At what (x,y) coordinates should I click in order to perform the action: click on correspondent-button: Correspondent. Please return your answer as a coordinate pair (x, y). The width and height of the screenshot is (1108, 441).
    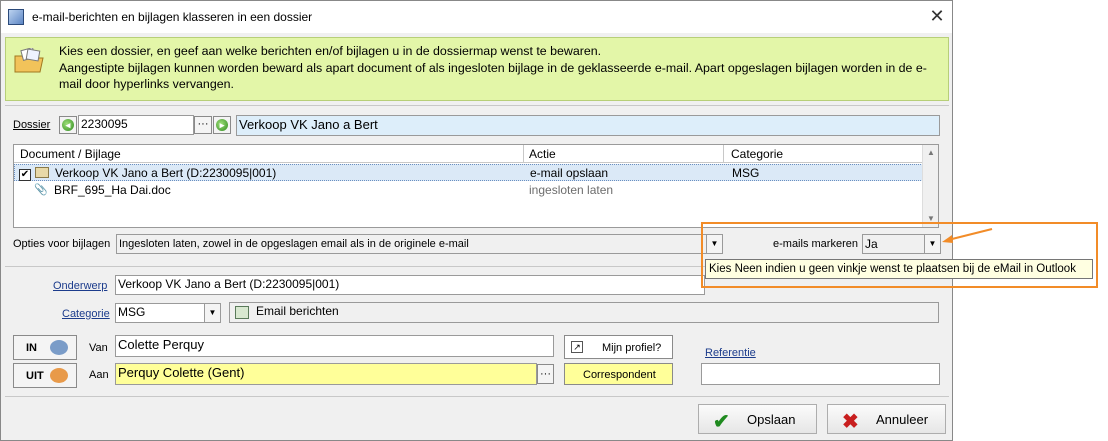
    Looking at the image, I should click on (618, 374).